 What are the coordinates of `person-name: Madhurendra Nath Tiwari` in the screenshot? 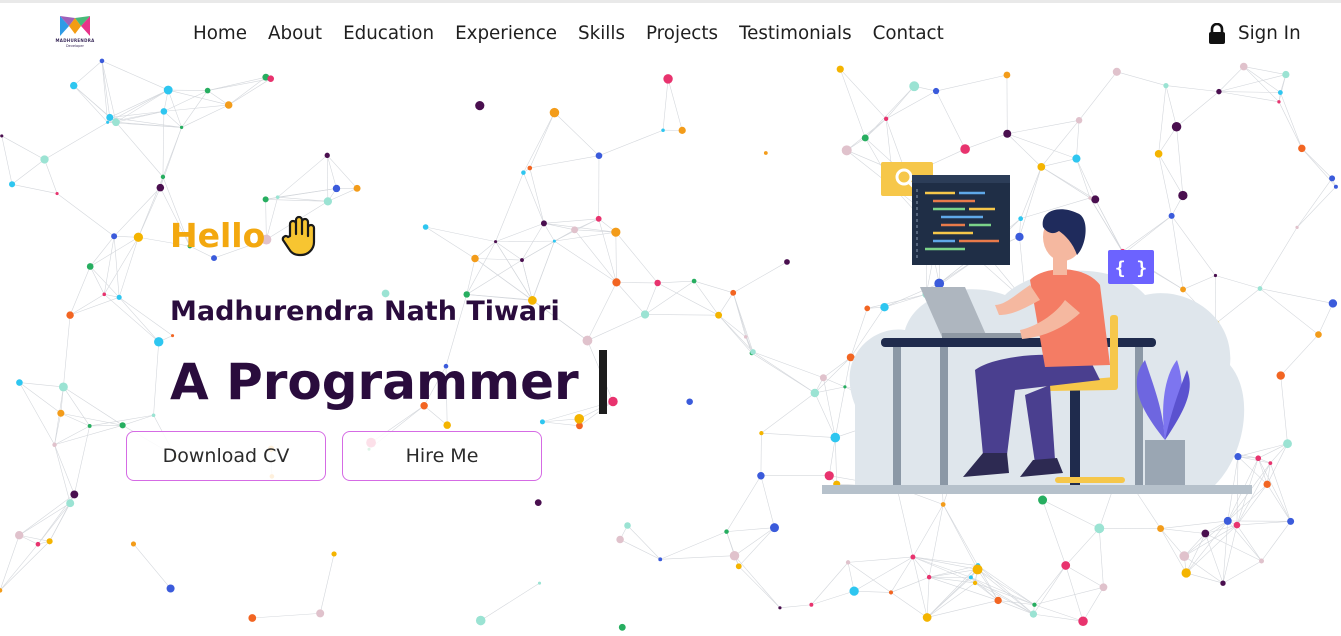 It's located at (365, 311).